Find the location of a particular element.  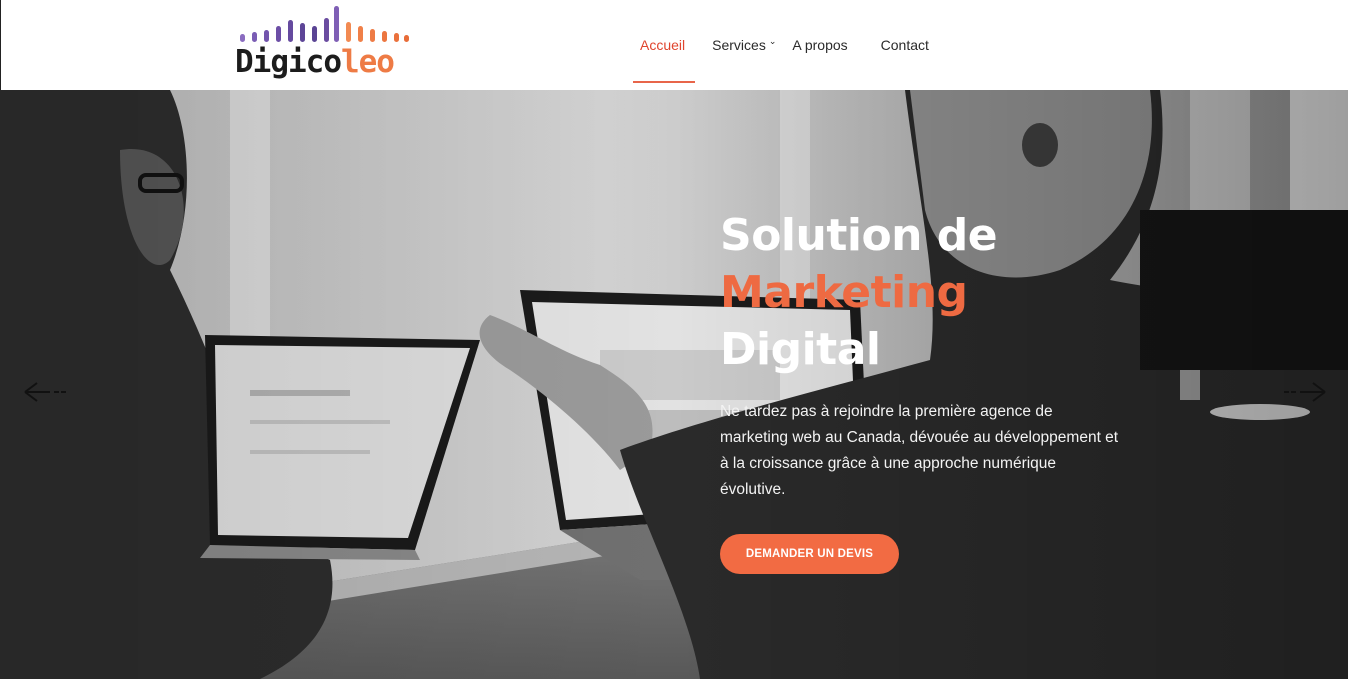

nav-item-contact-label: Contact is located at coordinates (904, 45).